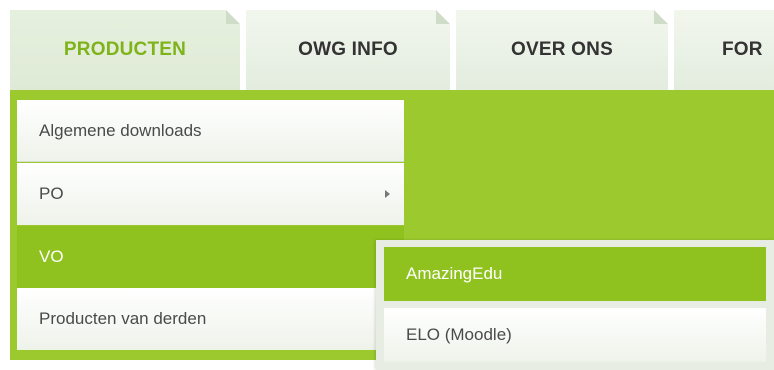 Image resolution: width=774 pixels, height=370 pixels. What do you see at coordinates (742, 49) in the screenshot?
I see `tab-label: FOR` at bounding box center [742, 49].